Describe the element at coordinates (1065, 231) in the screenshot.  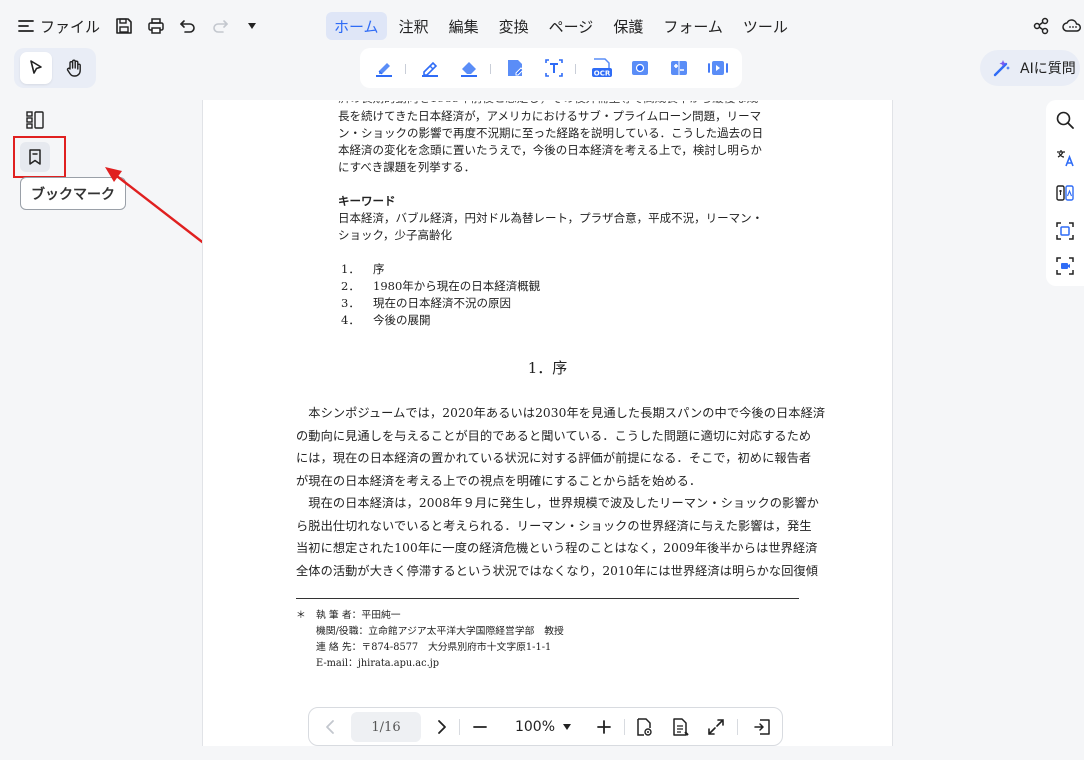
I see `crop-icon` at that location.